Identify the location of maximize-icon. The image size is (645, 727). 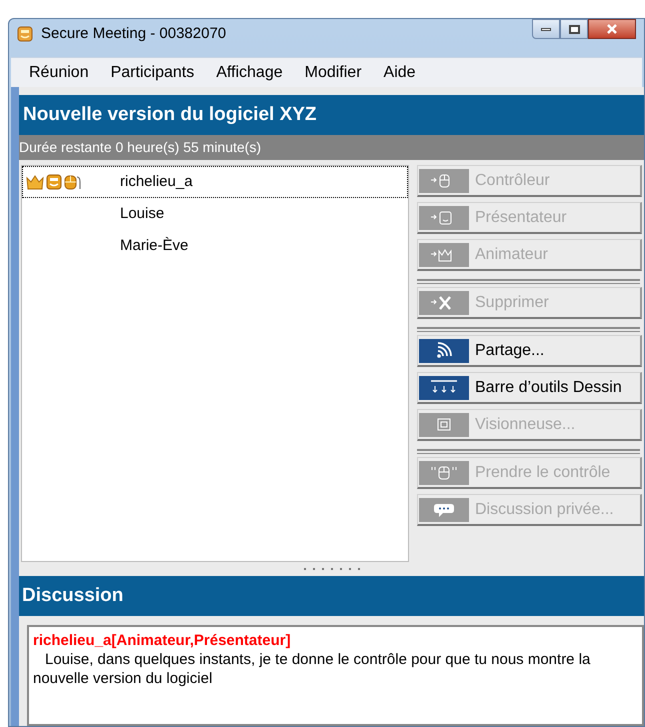
(574, 29).